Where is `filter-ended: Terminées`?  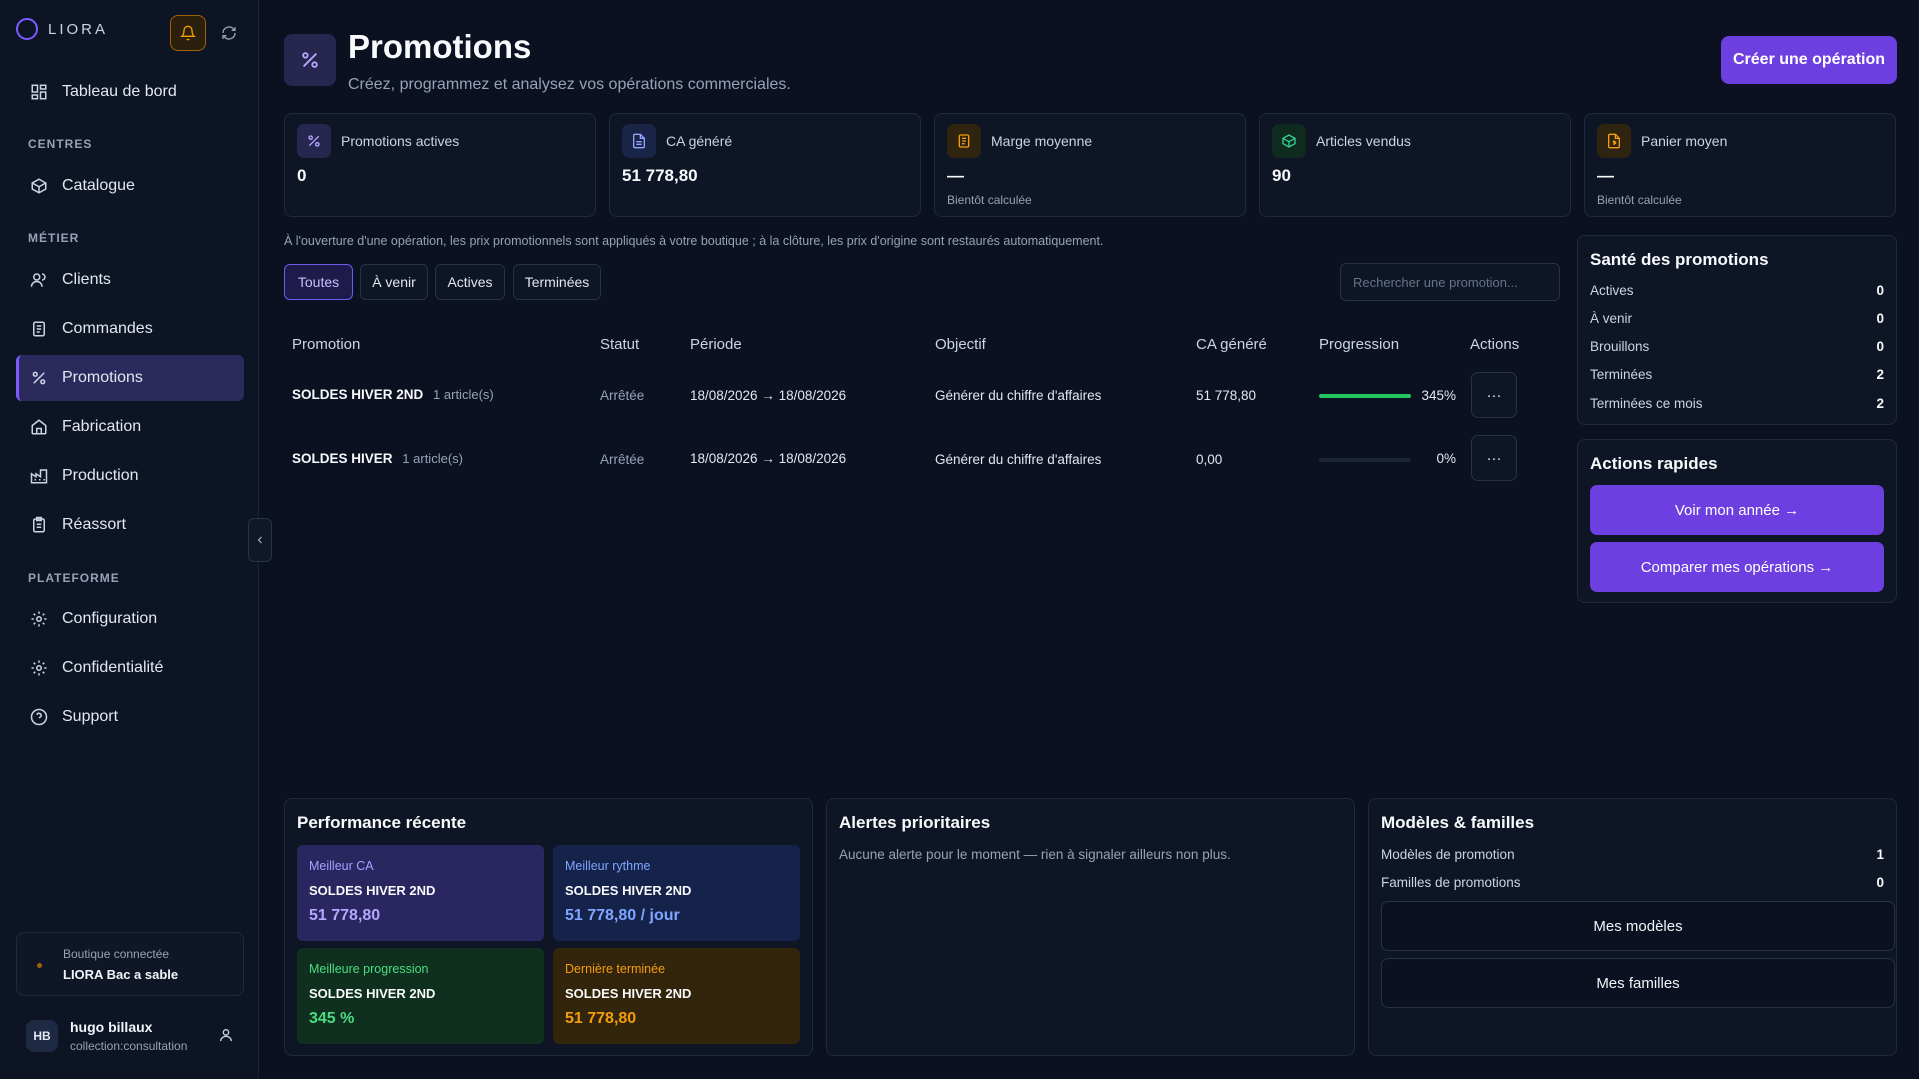 filter-ended: Terminées is located at coordinates (557, 282).